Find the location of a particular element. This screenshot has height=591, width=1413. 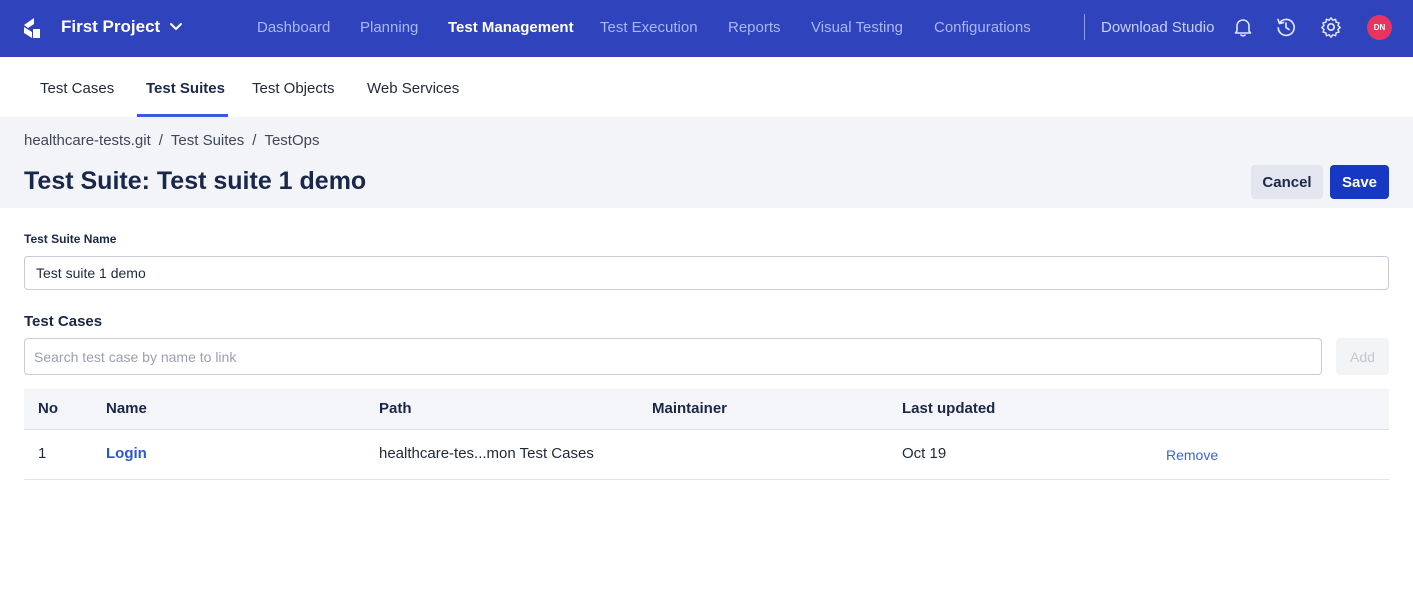

topbar-divider is located at coordinates (1084, 27).